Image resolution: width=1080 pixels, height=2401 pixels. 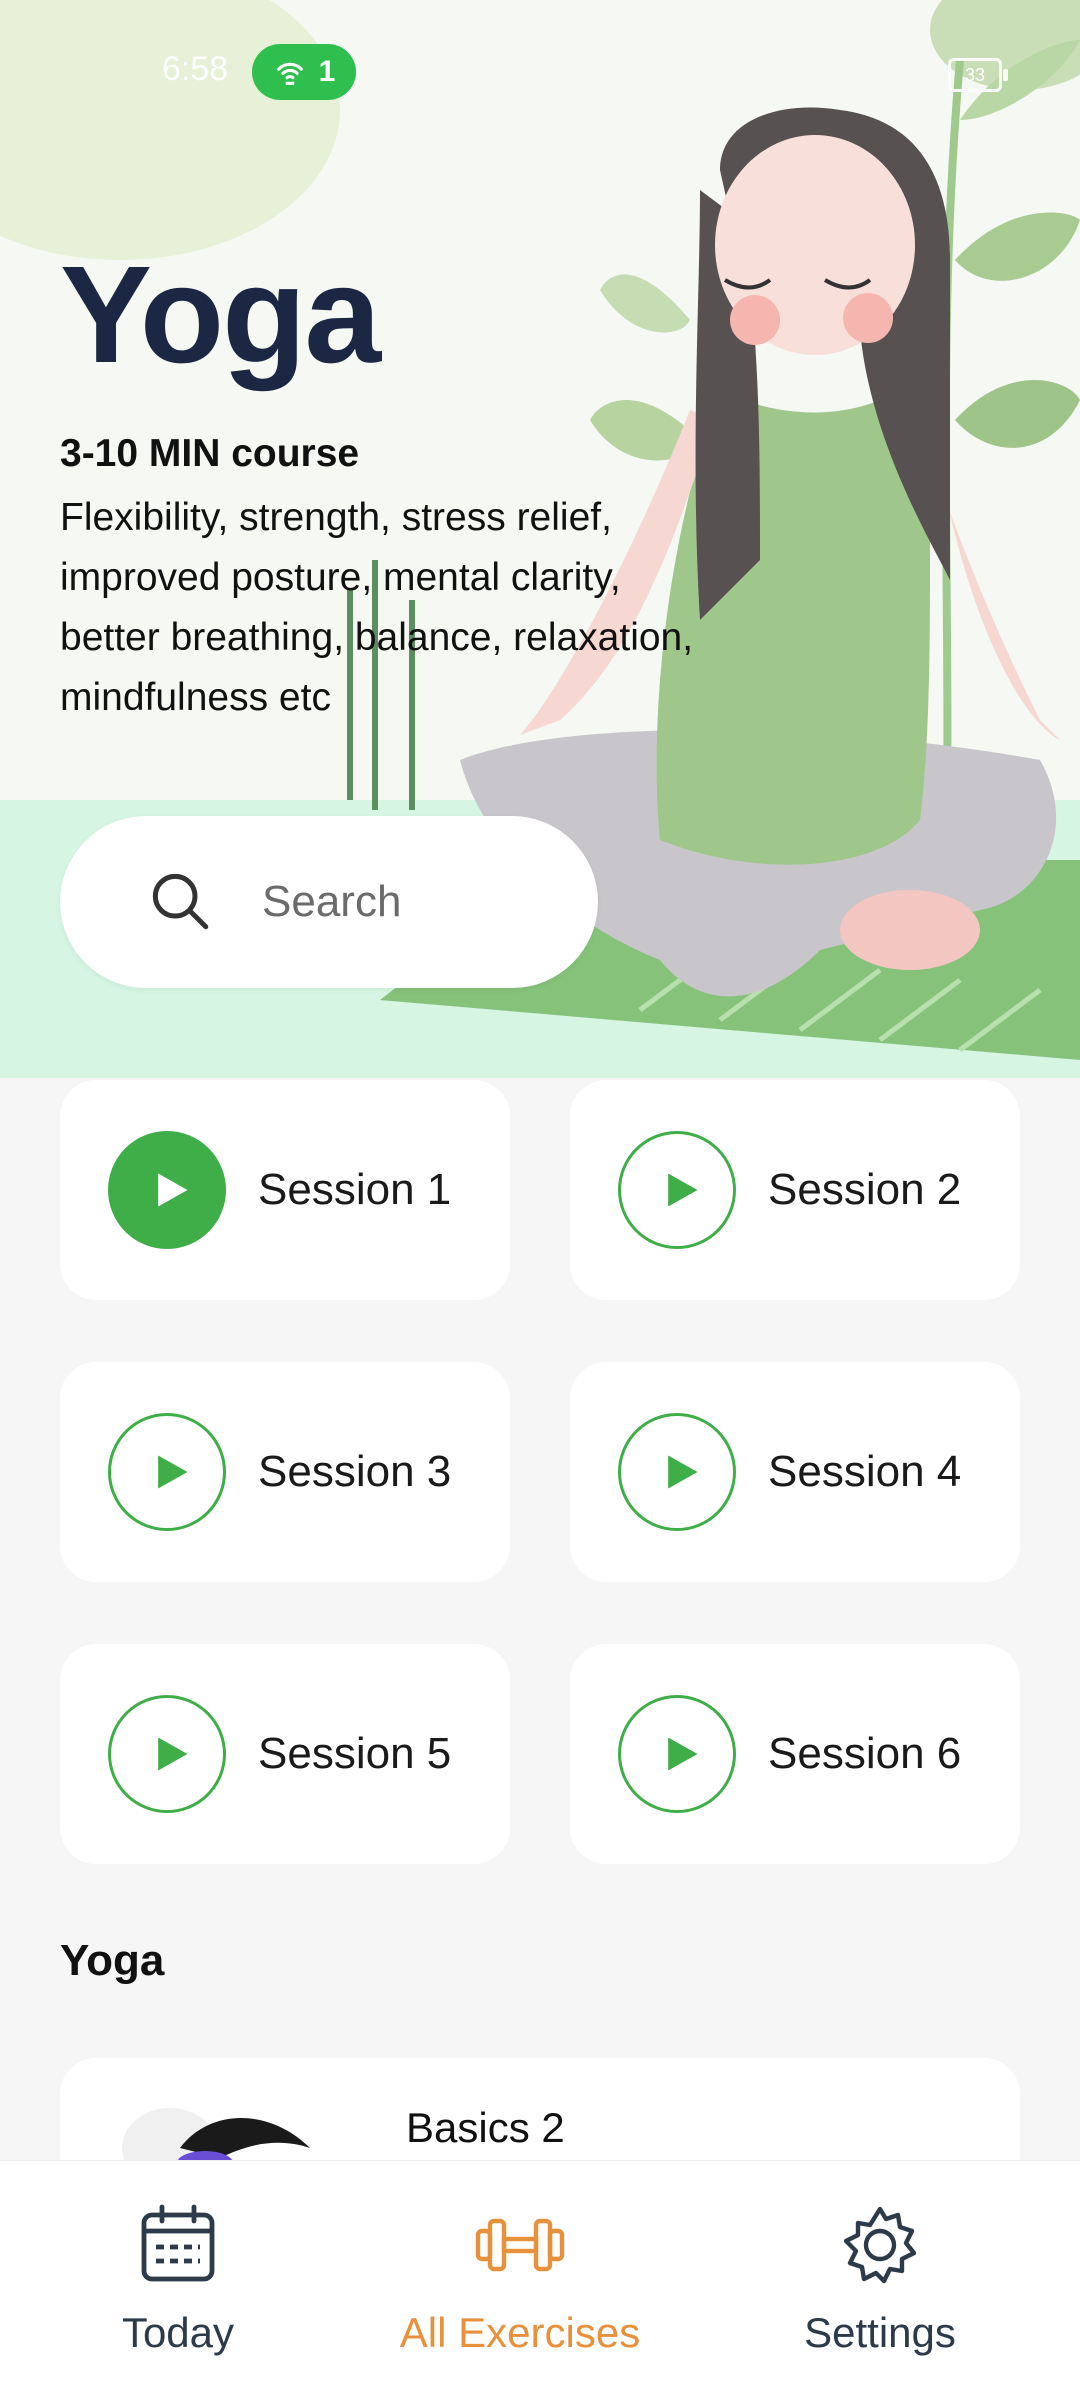 I want to click on session-card: Session 3, so click(x=285, y=1472).